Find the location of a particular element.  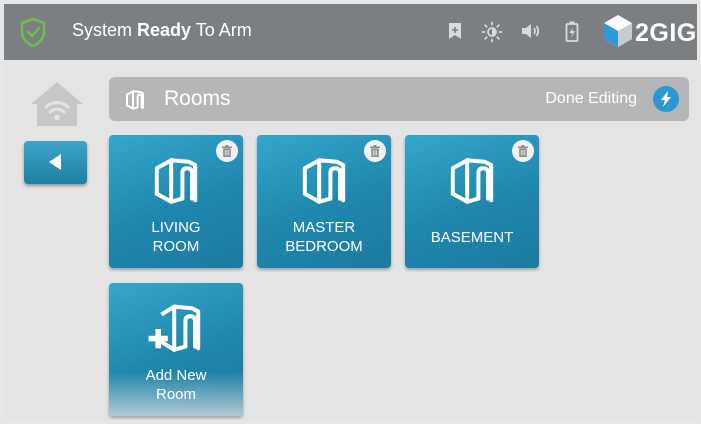

room-tile: LIVING ROOM is located at coordinates (176, 201).